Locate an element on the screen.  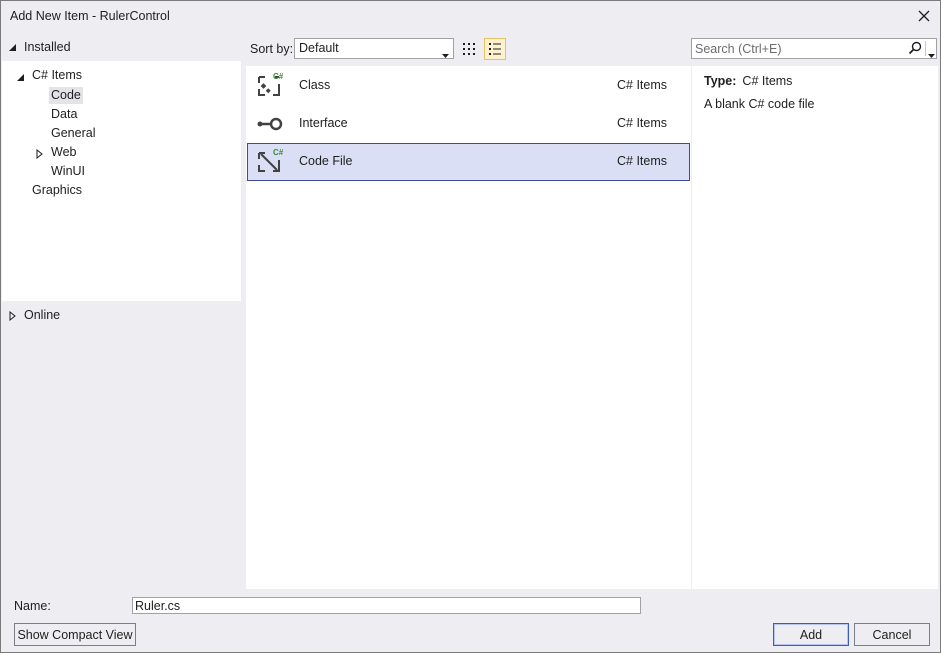
list-item-code-file: C# Code File C# Items is located at coordinates (468, 162).